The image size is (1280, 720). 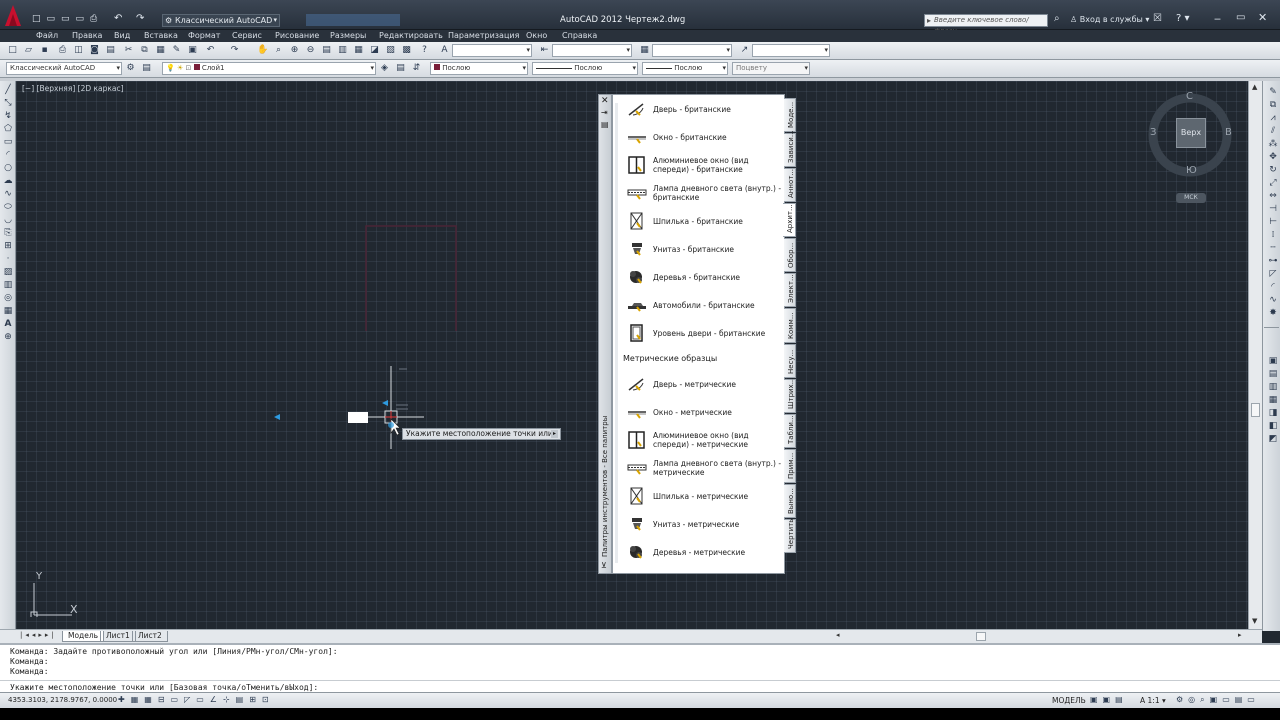 I want to click on palette-scroll-icon: ⊻, so click(x=604, y=565).